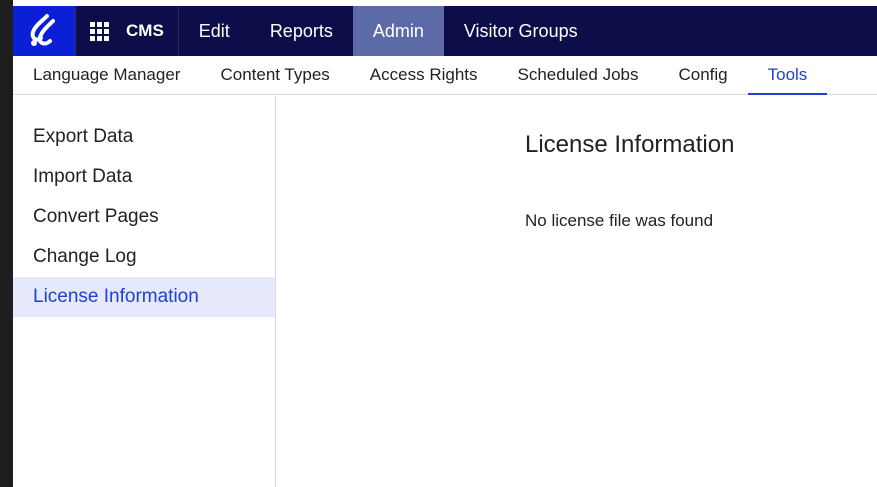  I want to click on optimizely-logo-icon, so click(42, 30).